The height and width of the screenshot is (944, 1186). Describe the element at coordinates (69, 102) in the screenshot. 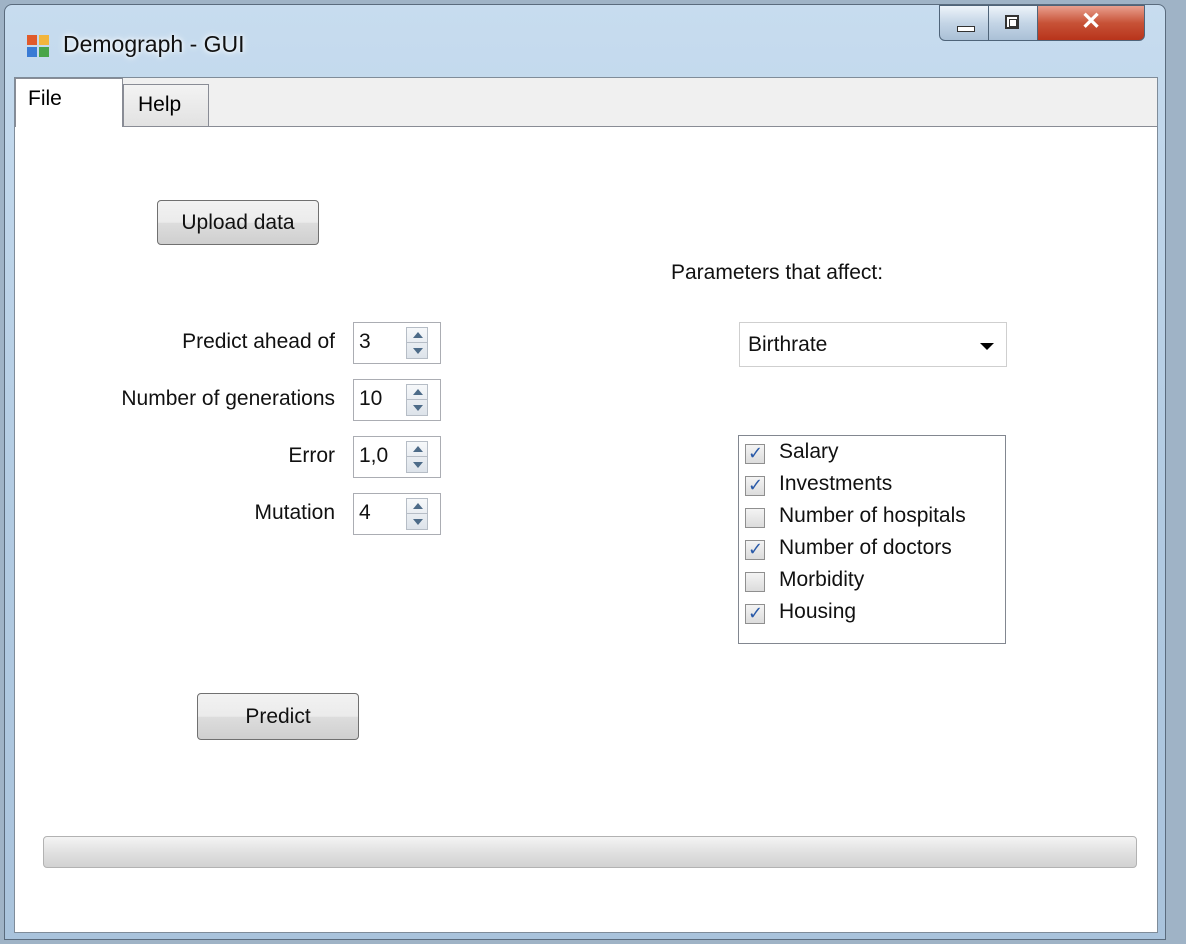

I see `tab-file: File` at that location.